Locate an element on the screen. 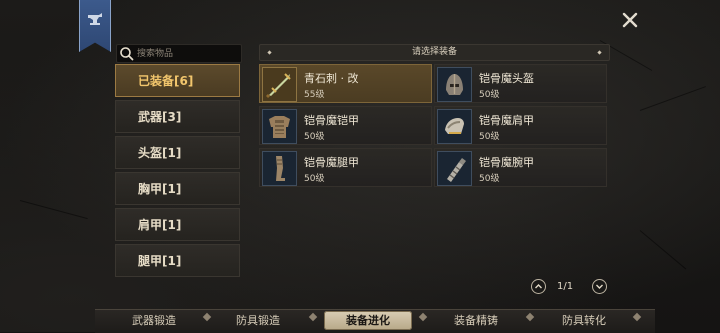 The width and height of the screenshot is (720, 333). chevron-down-icon is located at coordinates (599, 286).